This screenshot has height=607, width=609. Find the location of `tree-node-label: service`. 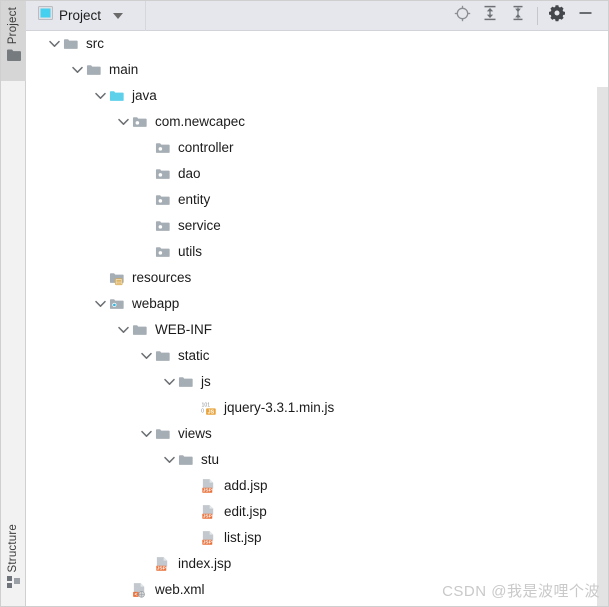

tree-node-label: service is located at coordinates (199, 225).